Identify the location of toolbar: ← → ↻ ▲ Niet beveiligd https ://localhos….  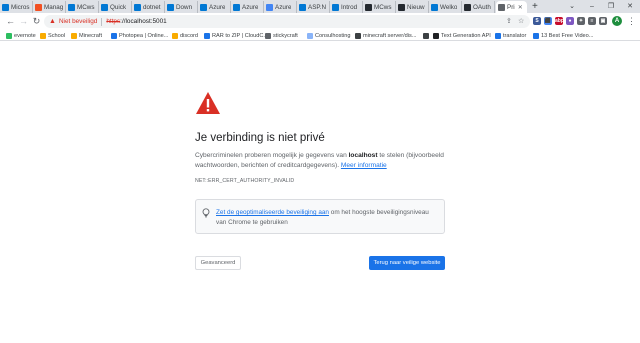
(320, 21).